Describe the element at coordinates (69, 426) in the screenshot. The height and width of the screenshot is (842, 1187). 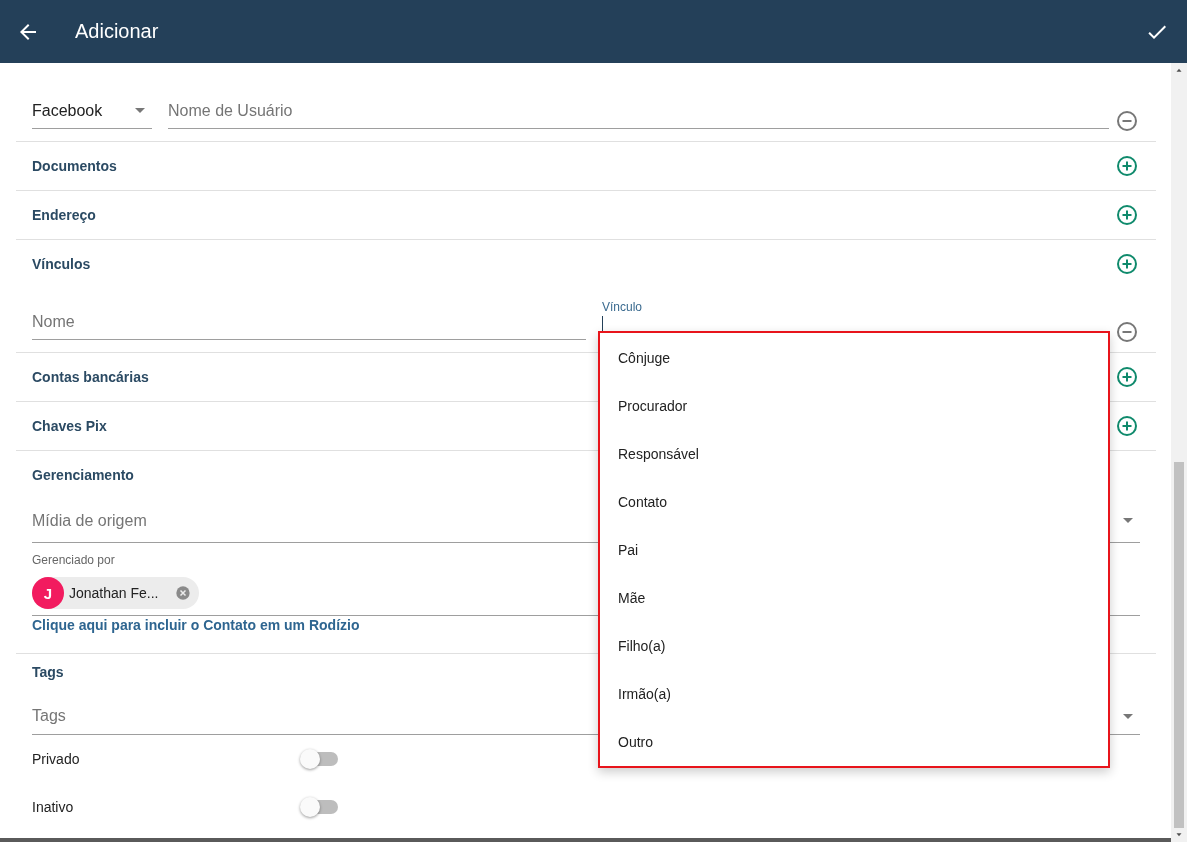
I see `section-title: Chaves Pix` at that location.